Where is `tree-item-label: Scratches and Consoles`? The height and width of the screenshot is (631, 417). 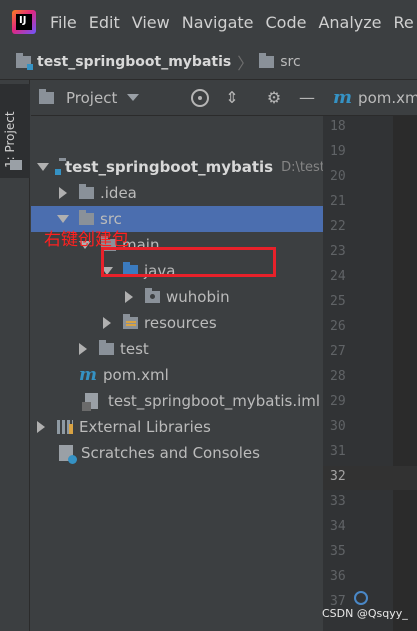
tree-item-label: Scratches and Consoles is located at coordinates (170, 453).